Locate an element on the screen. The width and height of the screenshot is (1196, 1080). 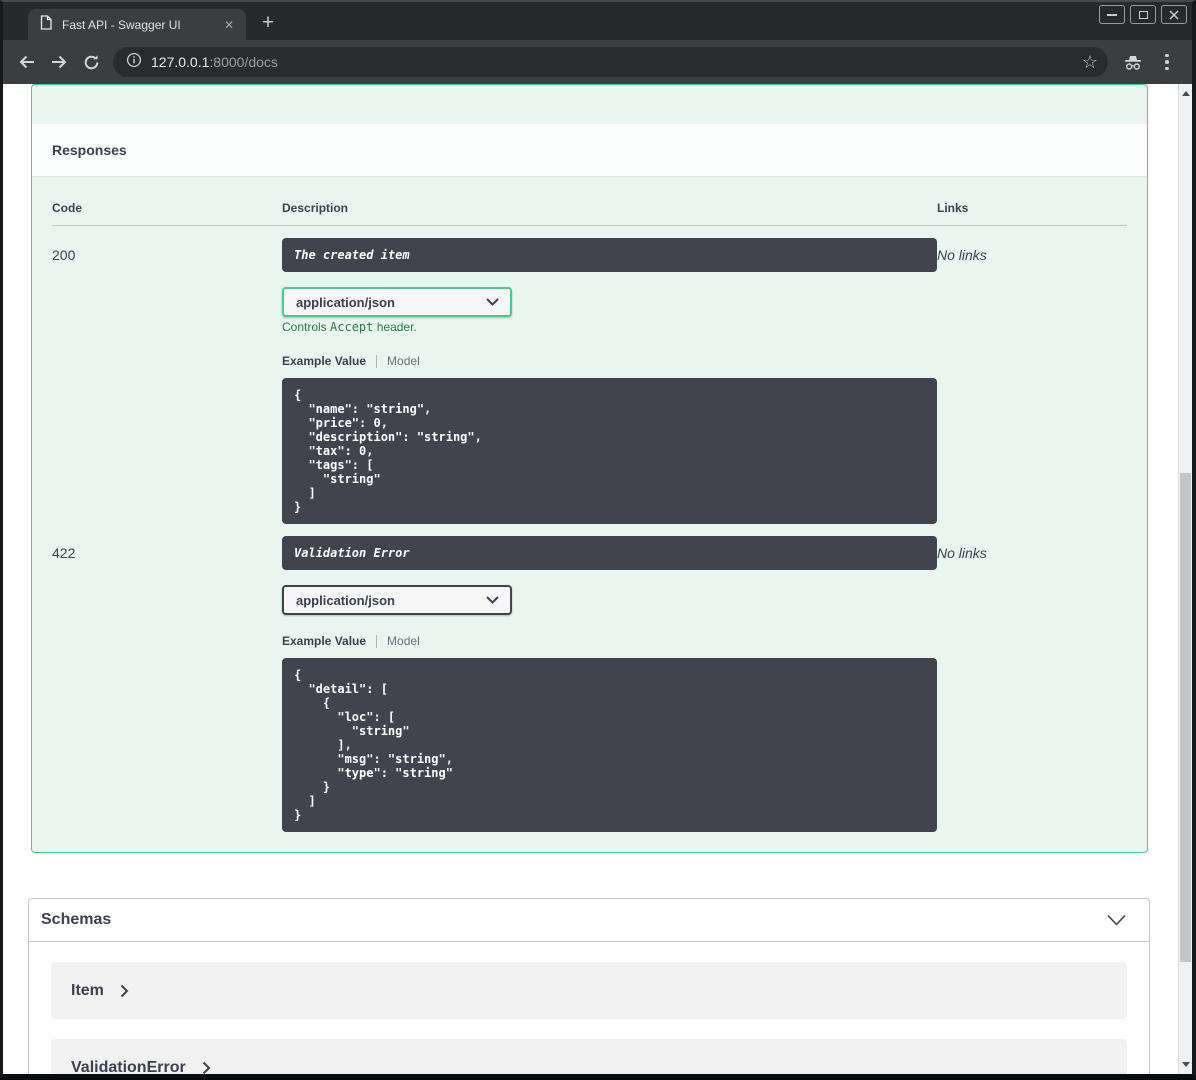
url-text: 127.0.0.1:8000/docs is located at coordinates (612, 62).